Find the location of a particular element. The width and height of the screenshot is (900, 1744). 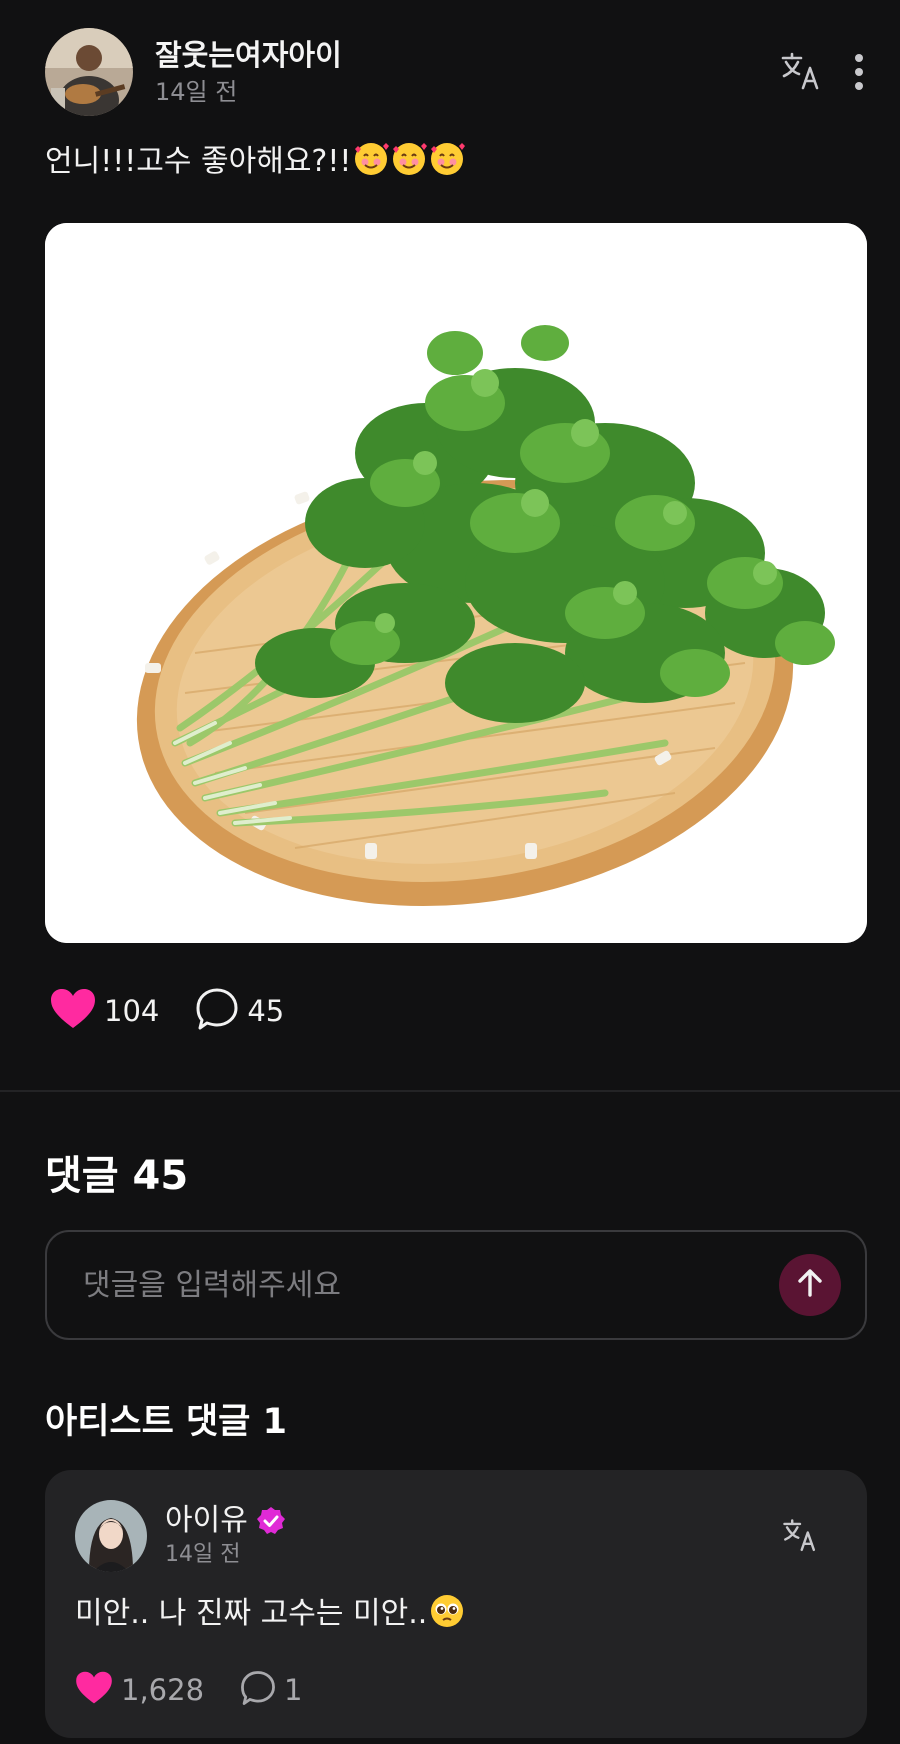

author-avatar is located at coordinates (89, 72).